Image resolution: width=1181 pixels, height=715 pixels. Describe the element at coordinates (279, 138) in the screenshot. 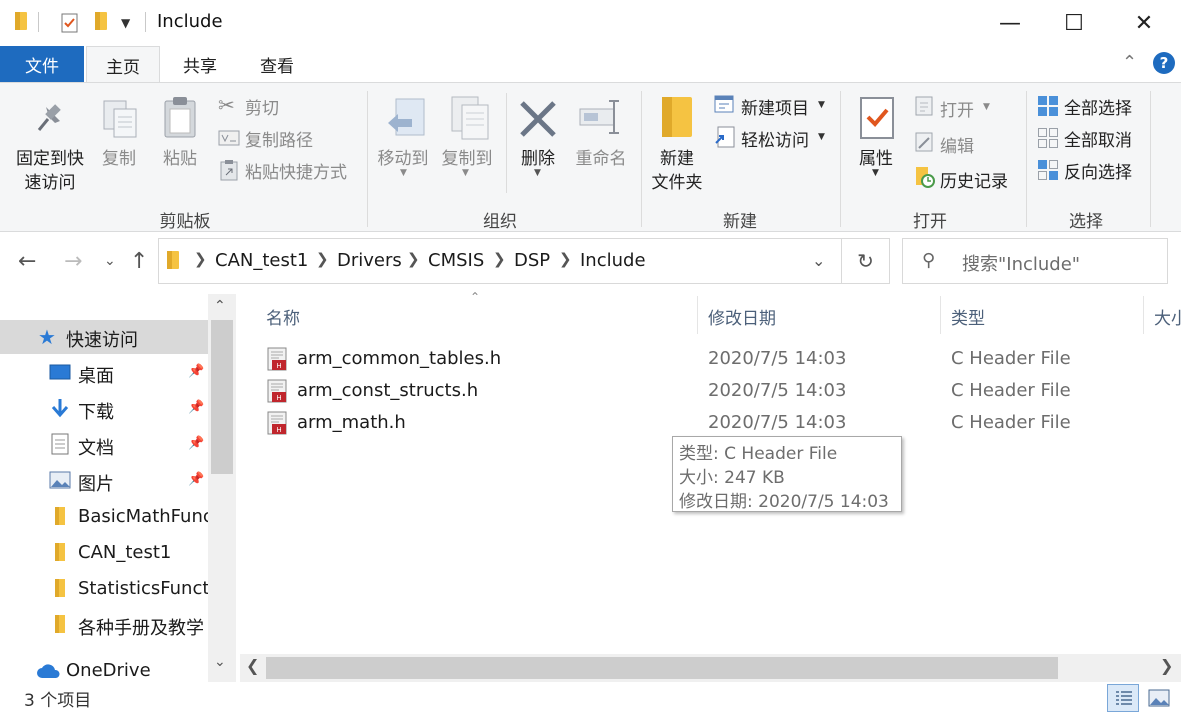

I see `copy-path-button: 复制路径` at that location.